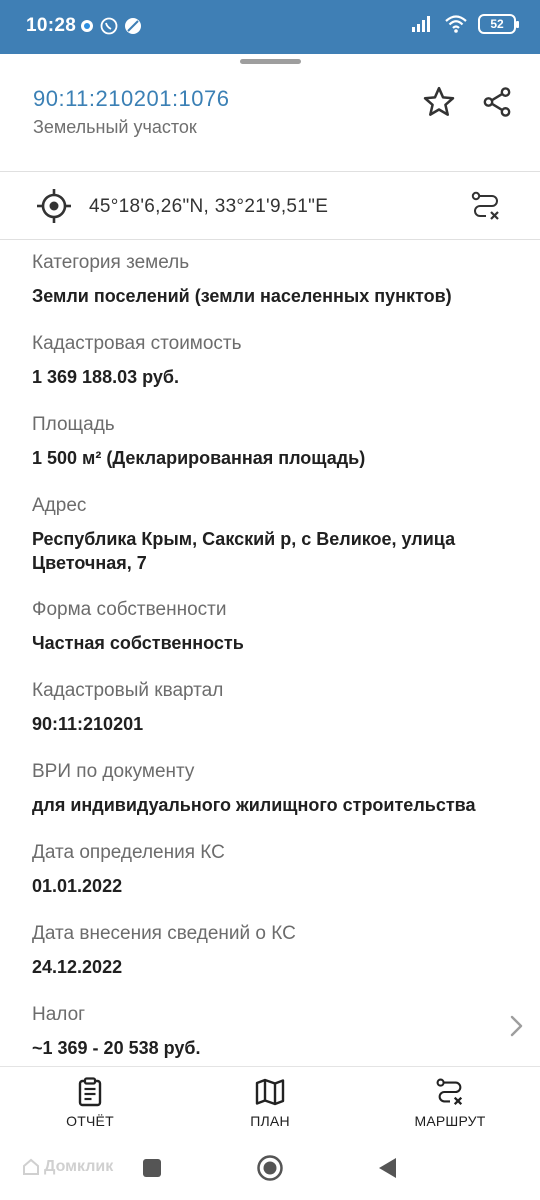 This screenshot has width=540, height=1200. What do you see at coordinates (270, 121) in the screenshot?
I see `object-header: 90:11:210201:1076 Земельный участок` at bounding box center [270, 121].